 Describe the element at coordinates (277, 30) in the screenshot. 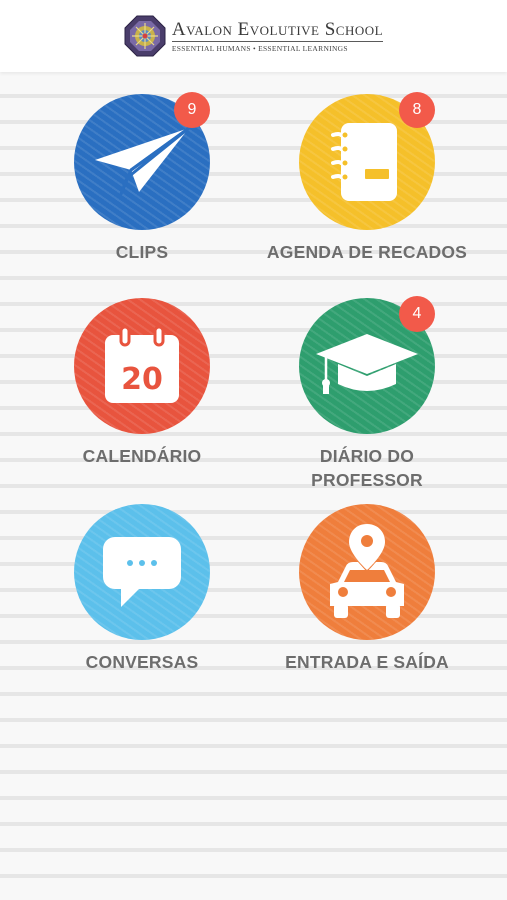

I see `school-name: Avalon Evolutive School` at that location.